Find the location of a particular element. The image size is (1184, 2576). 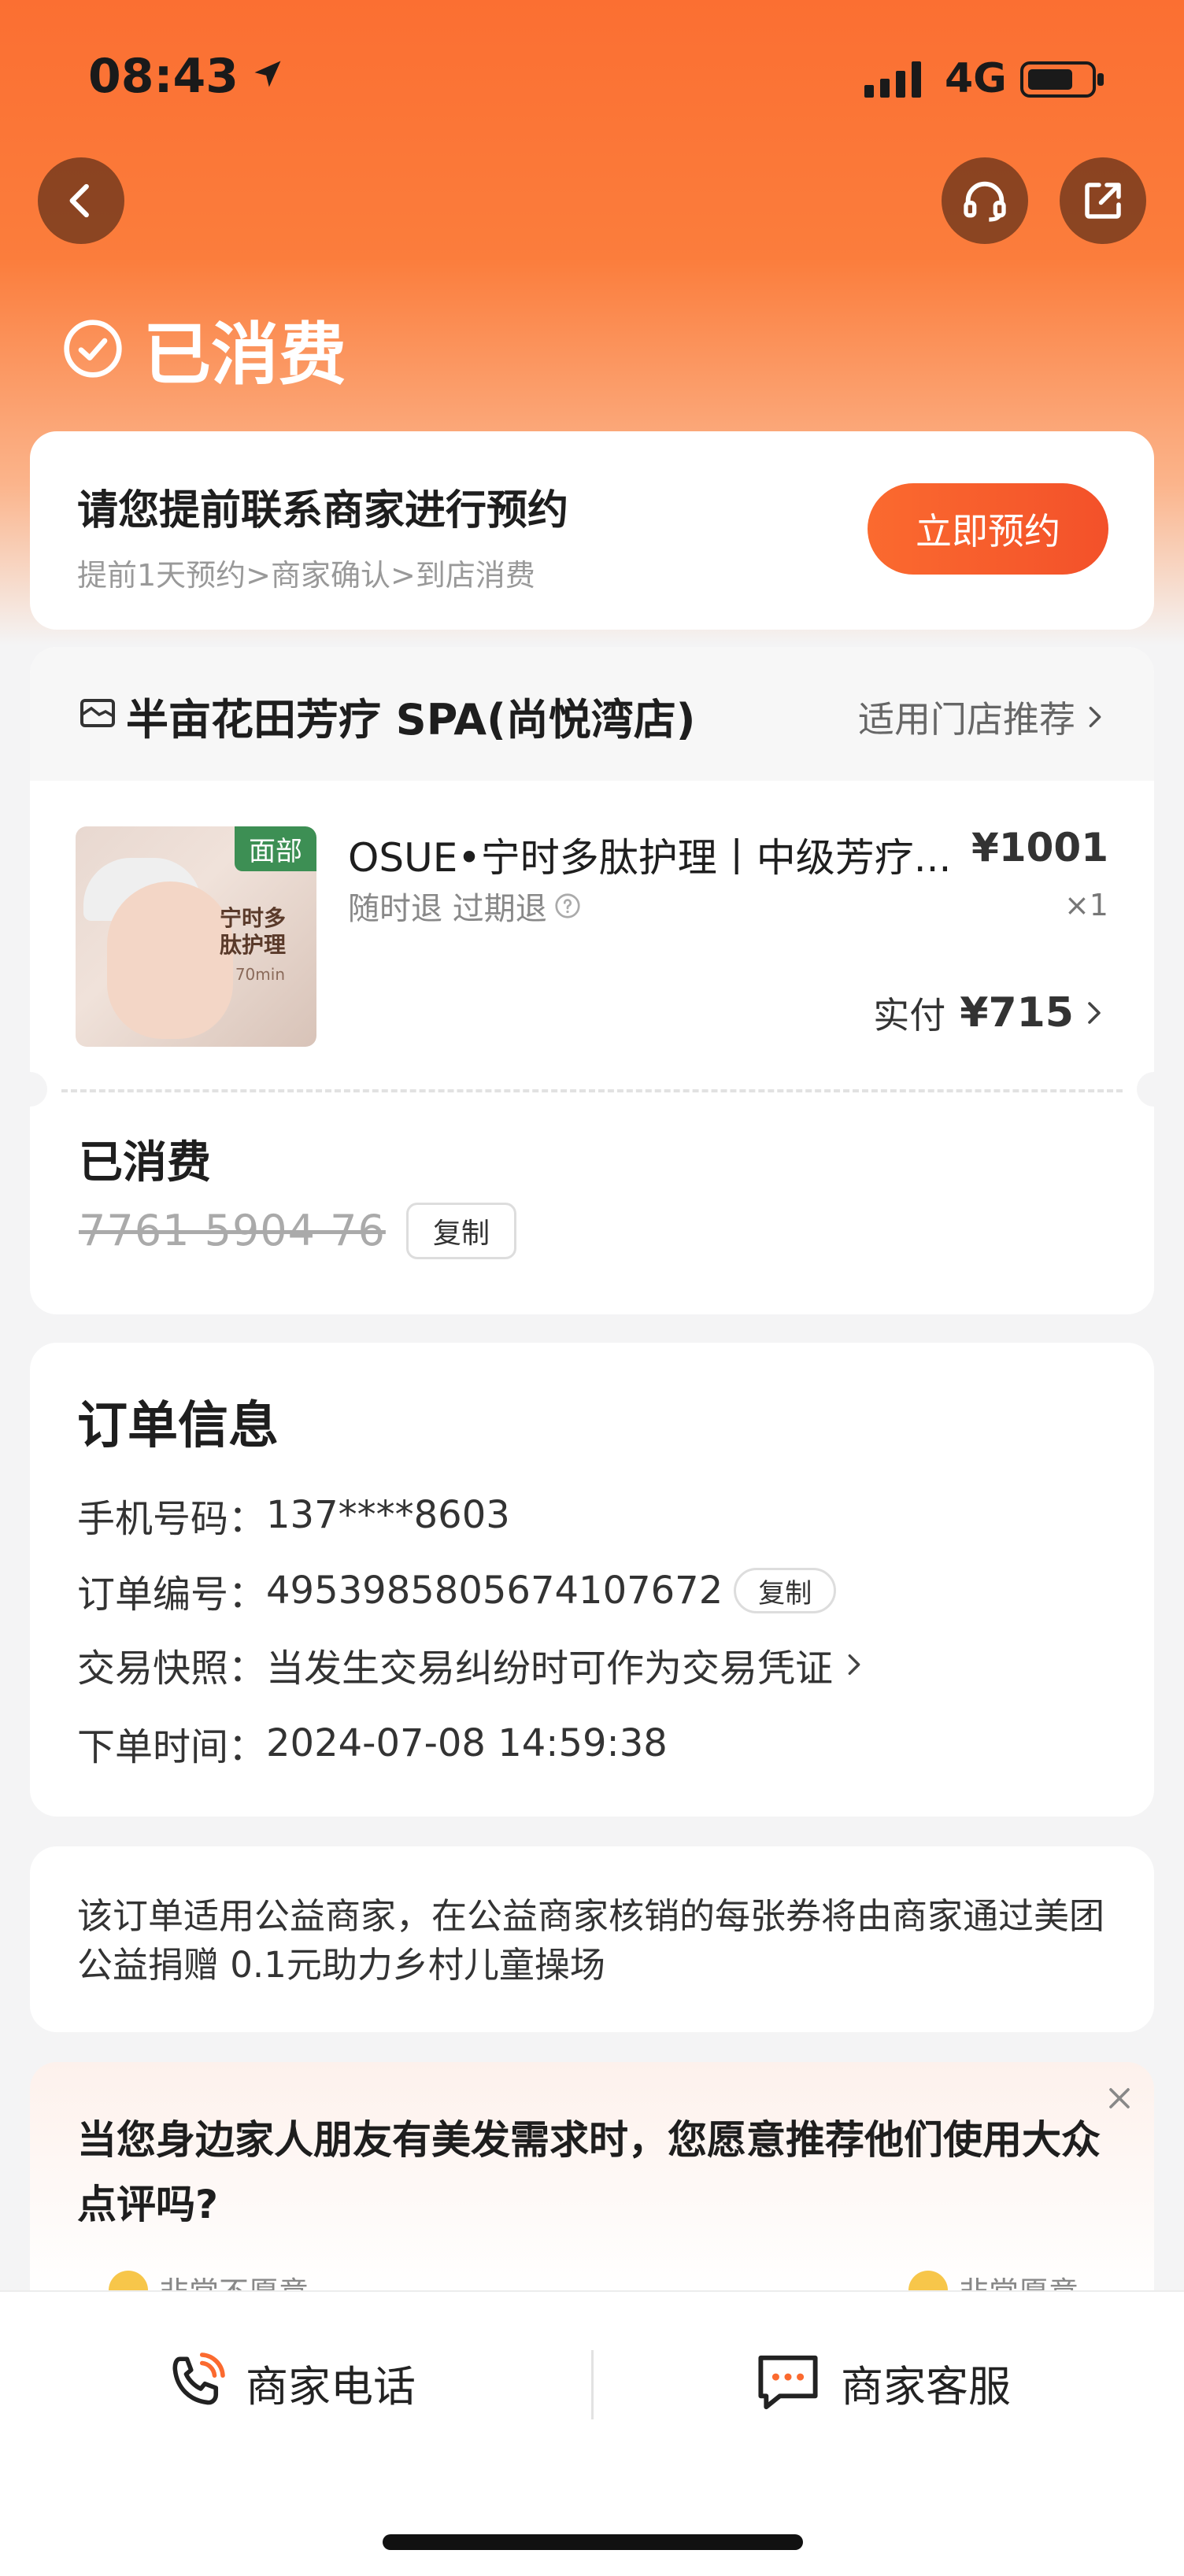

product-thumbnail: 面部 宁时多肽护理 70min is located at coordinates (196, 936).